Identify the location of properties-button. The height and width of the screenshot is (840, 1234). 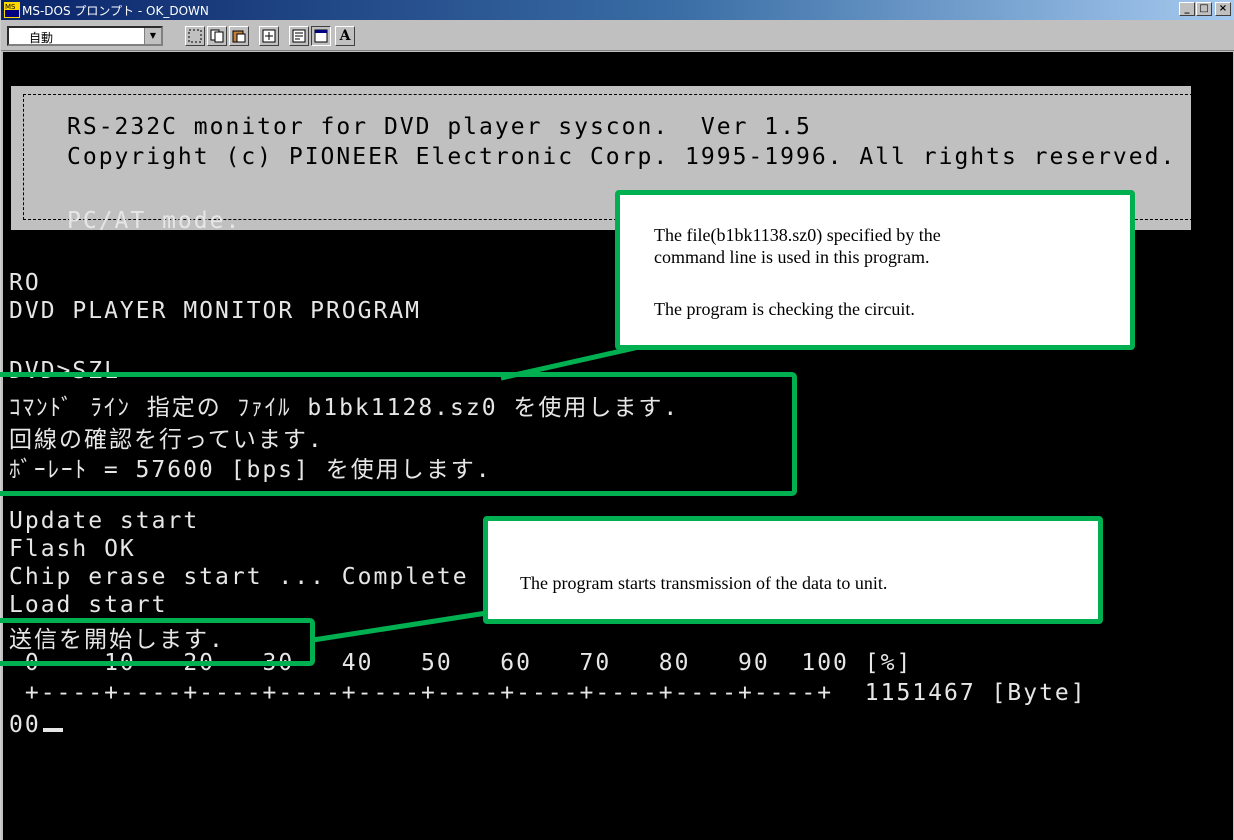
(299, 36).